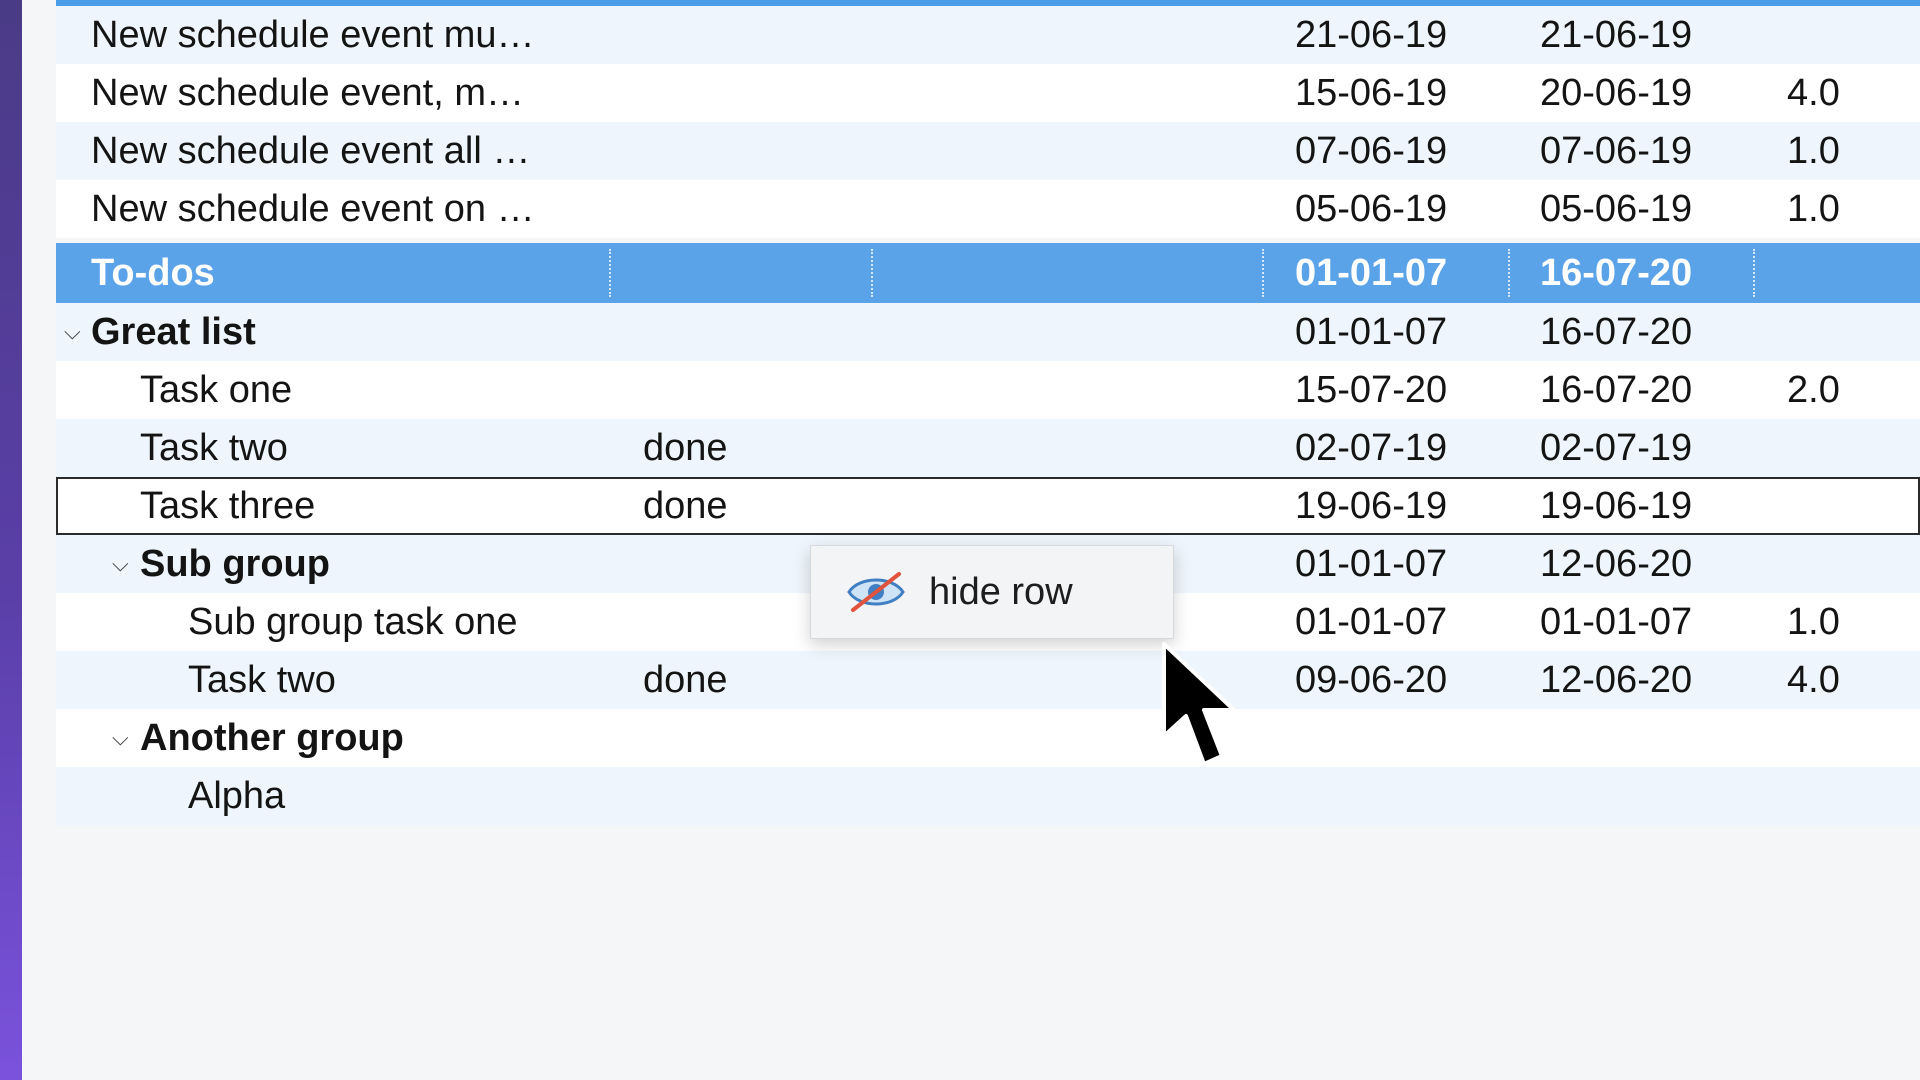  I want to click on start-date: 02-07-19, so click(1371, 447).